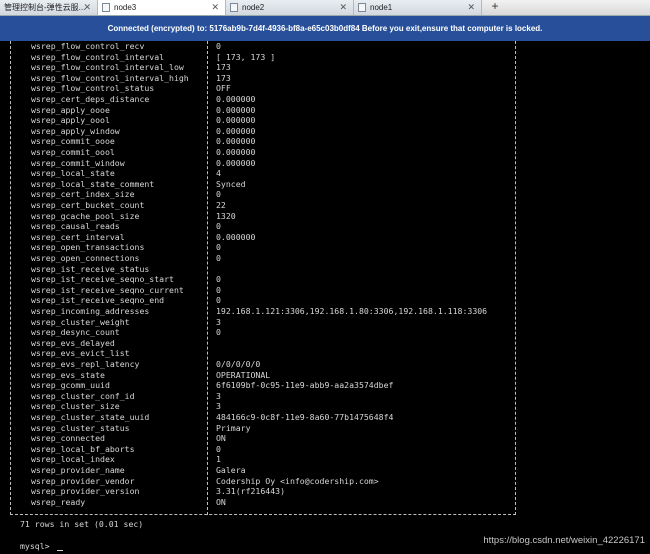 Image resolution: width=650 pixels, height=554 pixels. What do you see at coordinates (85, 364) in the screenshot?
I see `status-name: wsrep_evs_repl_latency` at bounding box center [85, 364].